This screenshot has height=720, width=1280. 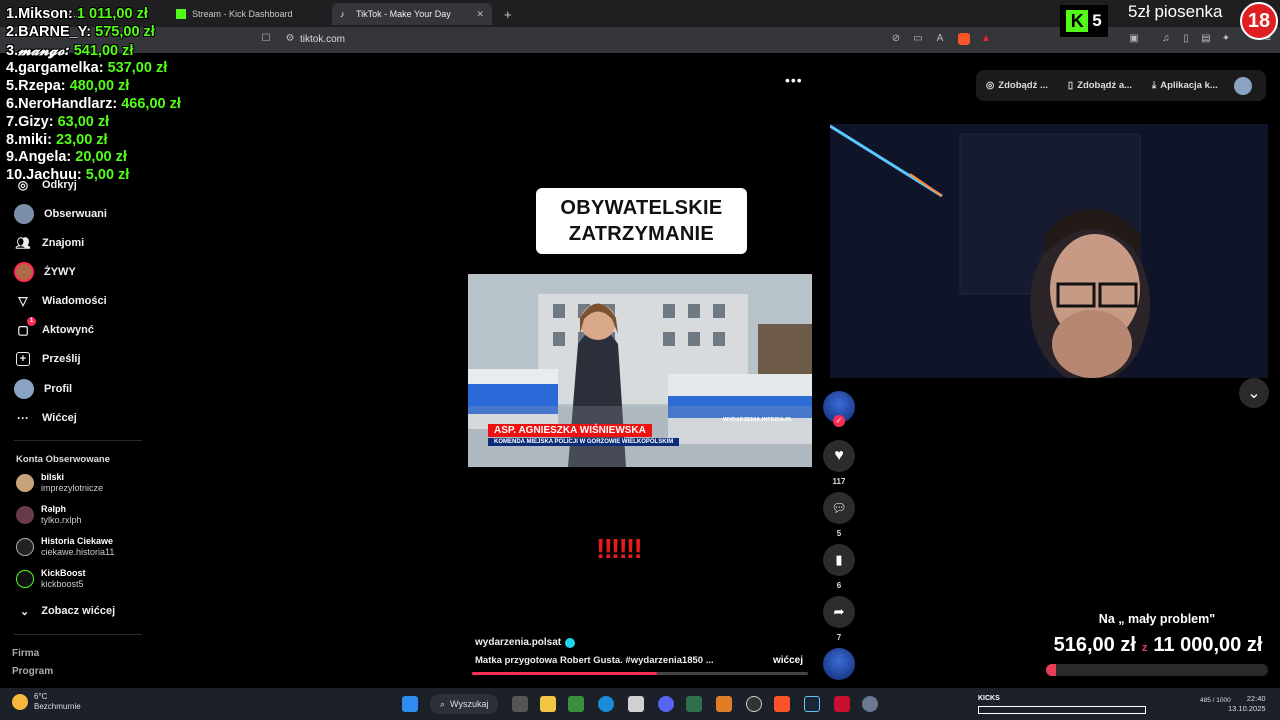 I want to click on brave-icon, so click(x=782, y=704).